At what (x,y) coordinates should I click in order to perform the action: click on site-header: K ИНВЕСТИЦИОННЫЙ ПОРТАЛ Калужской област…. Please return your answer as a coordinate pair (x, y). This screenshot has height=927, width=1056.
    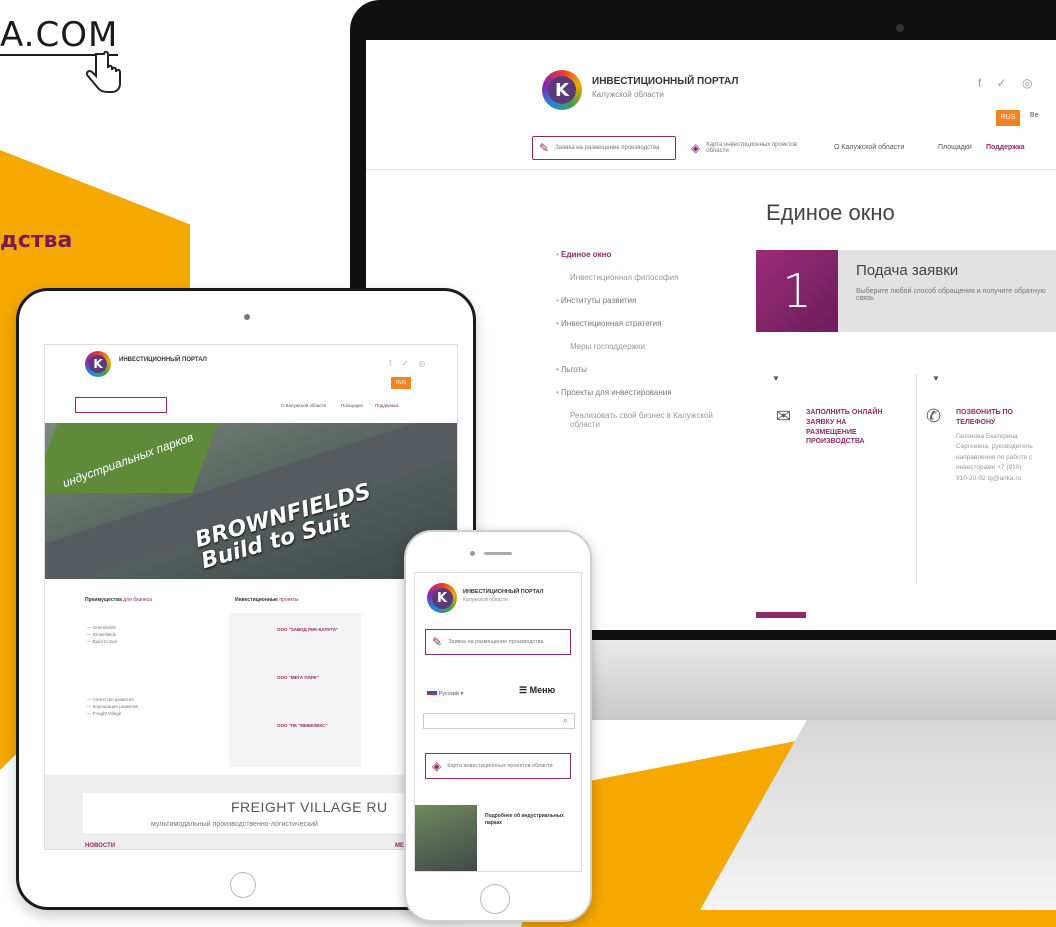
    Looking at the image, I should click on (711, 105).